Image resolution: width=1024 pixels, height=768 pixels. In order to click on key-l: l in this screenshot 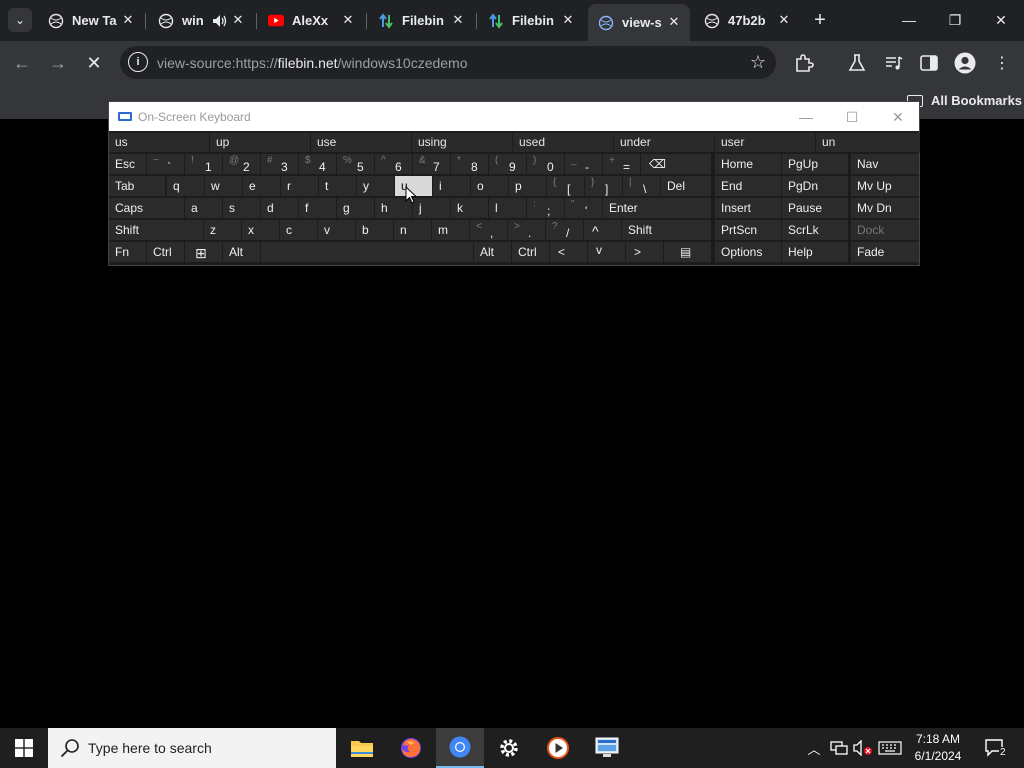, I will do `click(507, 208)`.